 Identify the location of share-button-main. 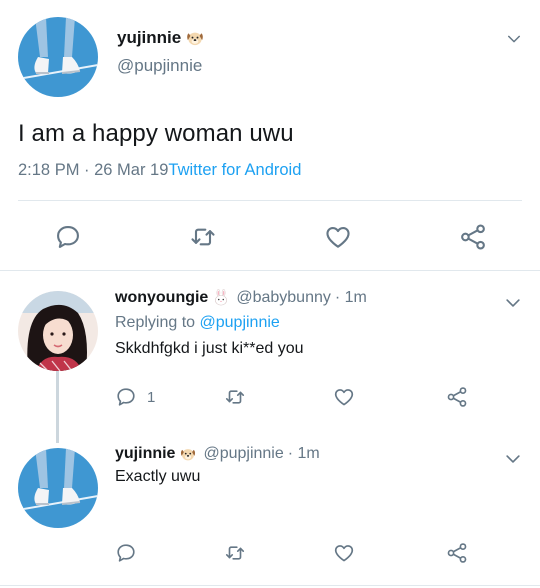
(473, 237).